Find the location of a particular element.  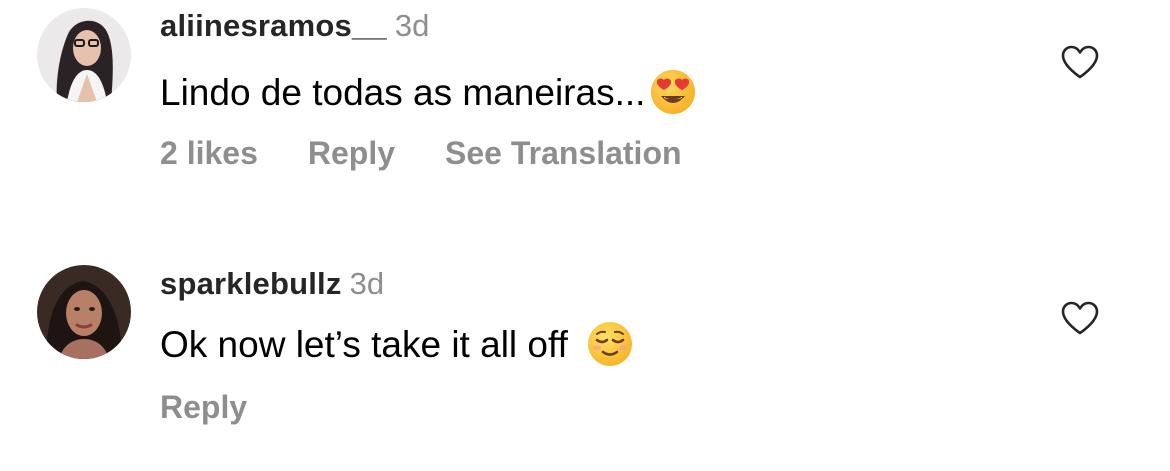

comment-text: Ok now let’s take it all off is located at coordinates (397, 344).